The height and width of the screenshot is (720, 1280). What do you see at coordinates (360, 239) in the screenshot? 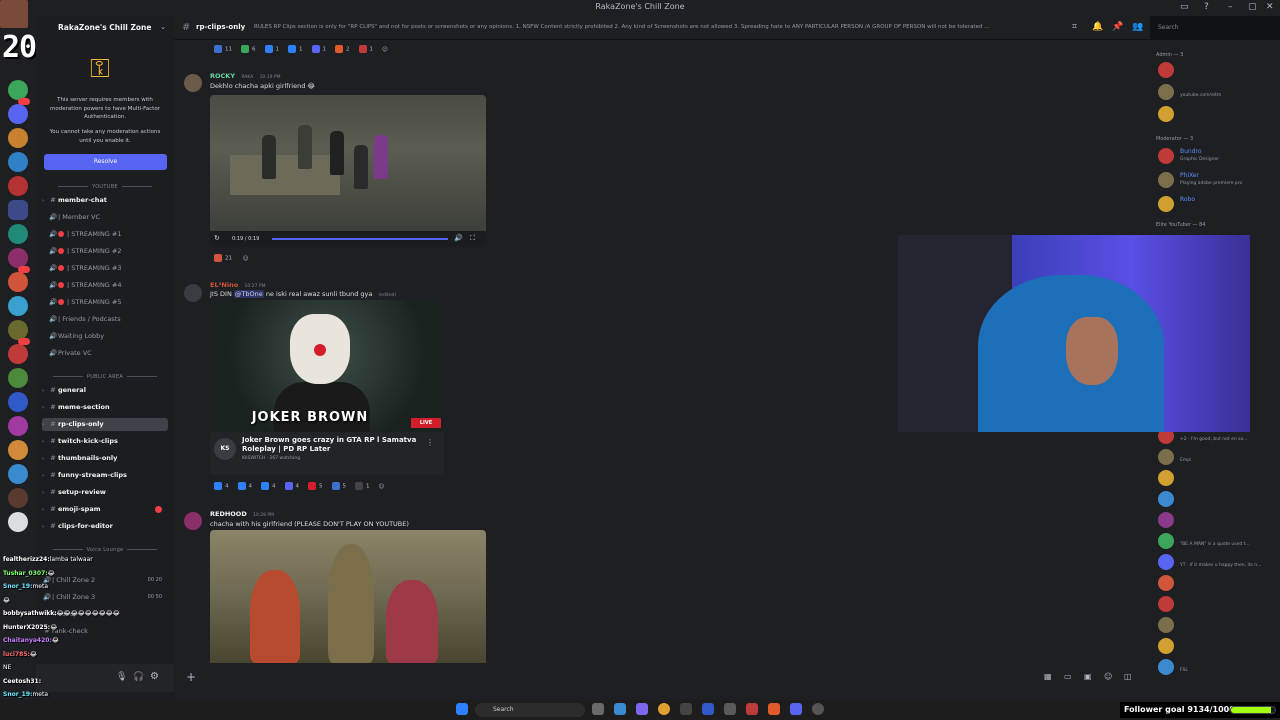
I see `video-progress` at bounding box center [360, 239].